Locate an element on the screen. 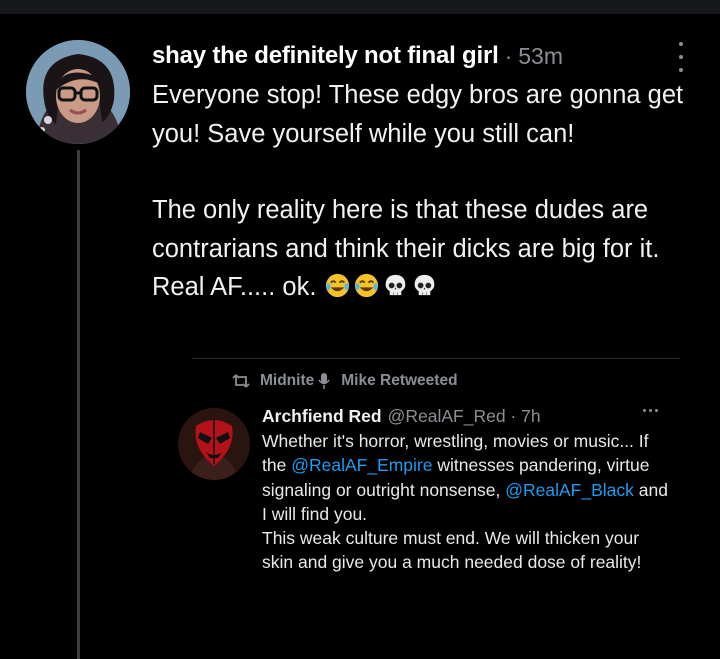 This screenshot has height=659, width=720. quoted-tweet-header: Archfiend Red @RealAF_Red · 7h is located at coordinates (467, 416).